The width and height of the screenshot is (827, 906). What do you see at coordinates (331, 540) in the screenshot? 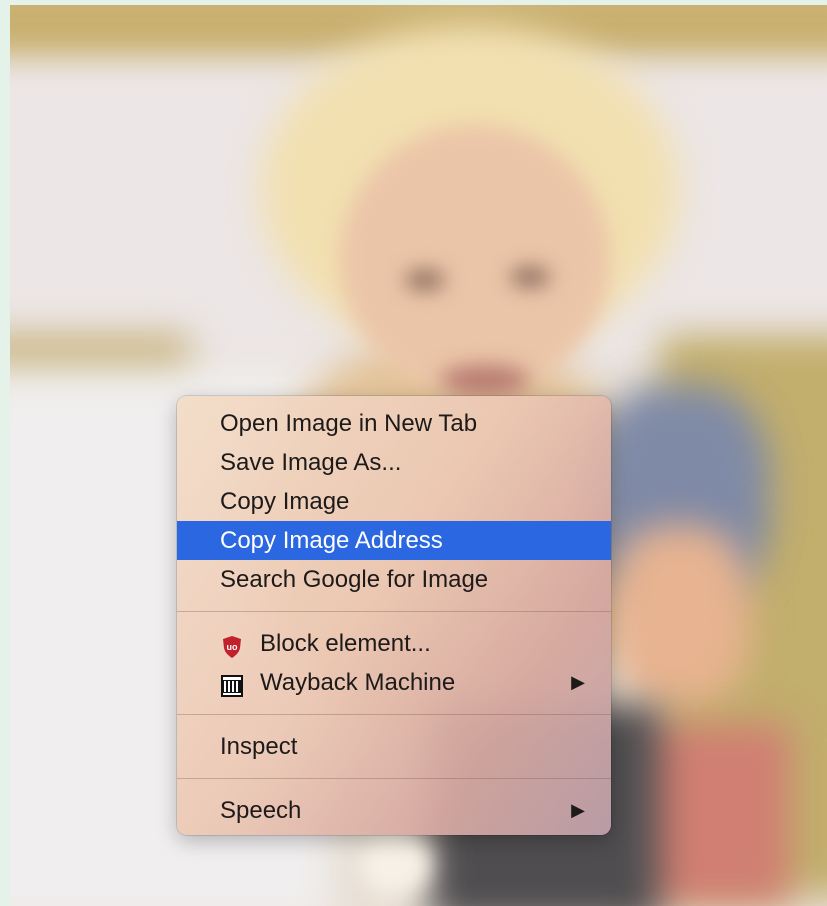
I see `menu-item-label: Copy Image Address` at bounding box center [331, 540].